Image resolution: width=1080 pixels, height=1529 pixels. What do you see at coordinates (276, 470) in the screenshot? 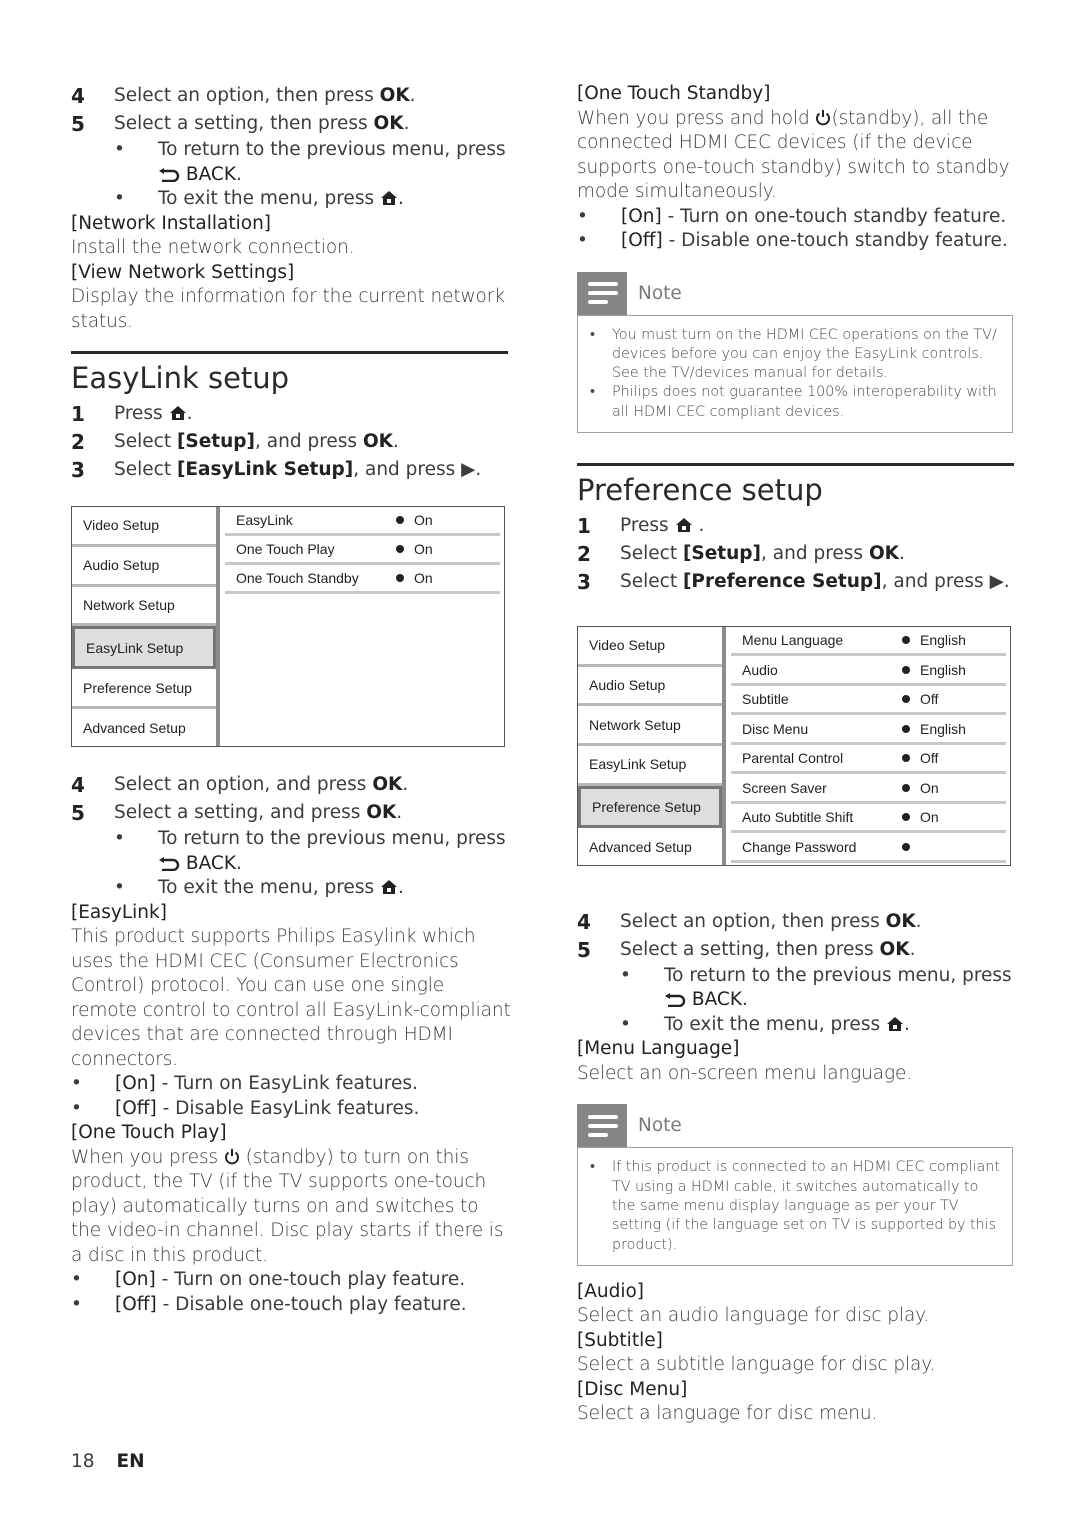
I see `easylink-step-3: 3 Select [EasyLink Setup], and press ▶.` at bounding box center [276, 470].